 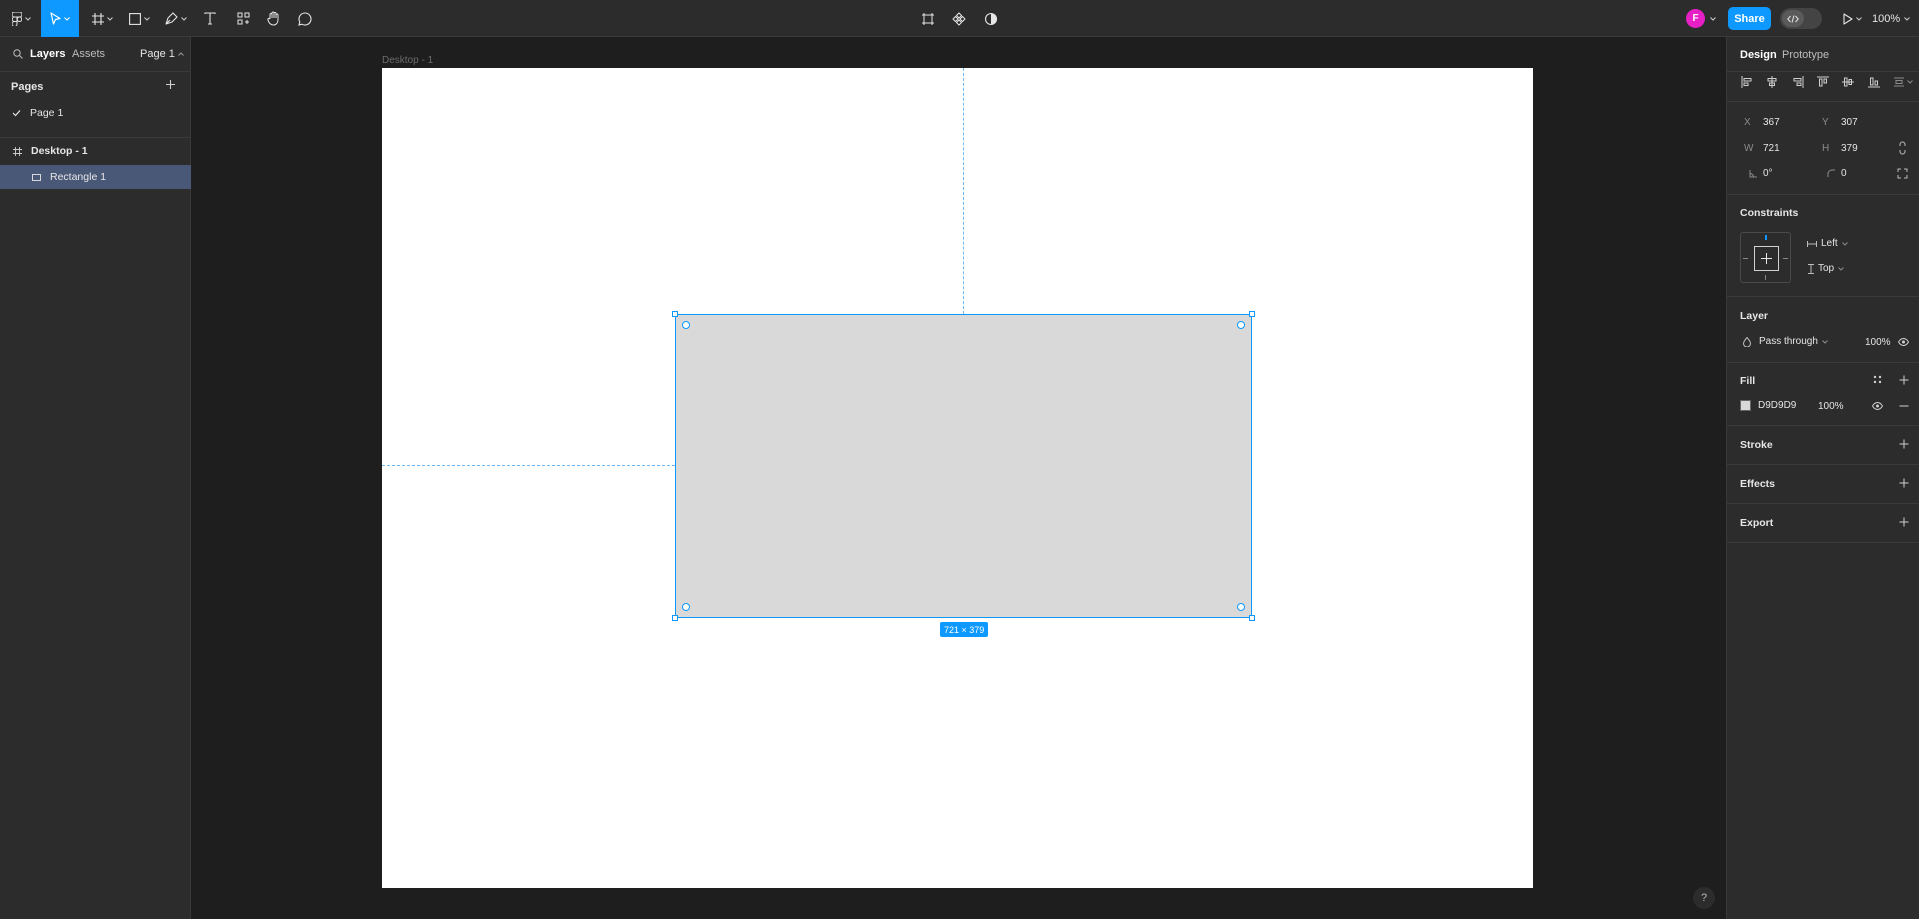 I want to click on align-right-icon, so click(x=1798, y=82).